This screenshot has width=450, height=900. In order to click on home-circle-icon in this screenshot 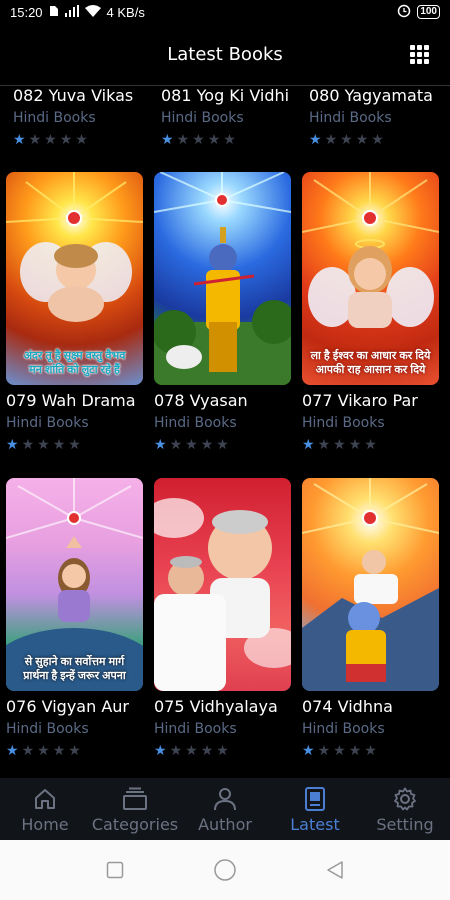, I will do `click(225, 870)`.